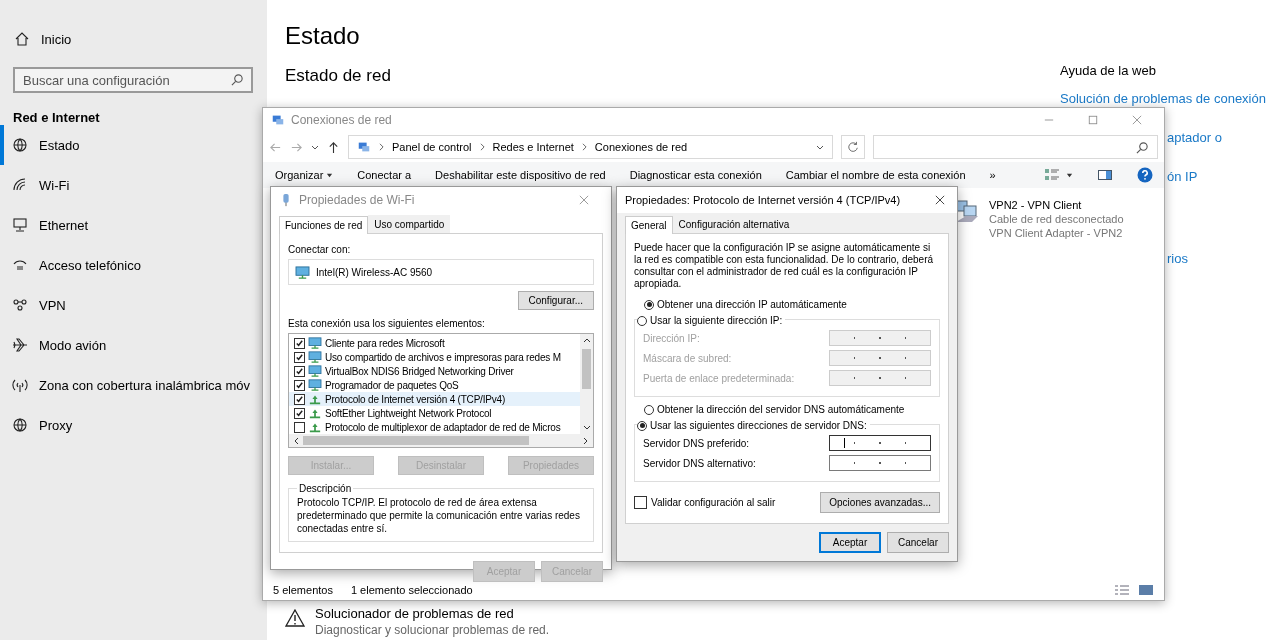 The image size is (1280, 640). Describe the element at coordinates (590, 147) in the screenshot. I see `address-bar: Panel de control Redes e Internet Conexiones de red` at that location.